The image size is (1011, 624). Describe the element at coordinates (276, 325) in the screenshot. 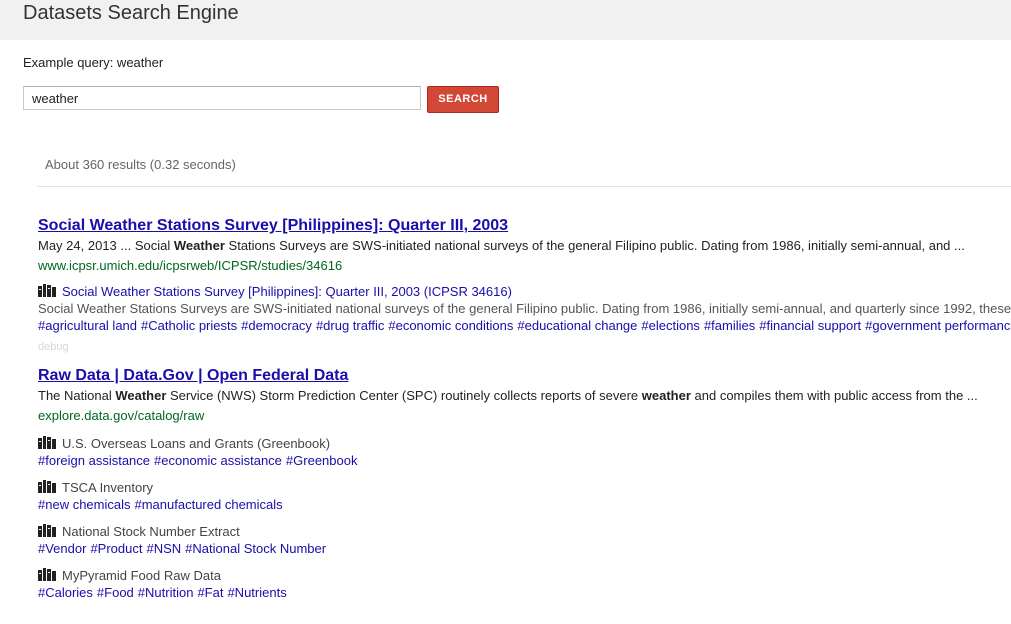

I see `tag-link: #democracy` at that location.